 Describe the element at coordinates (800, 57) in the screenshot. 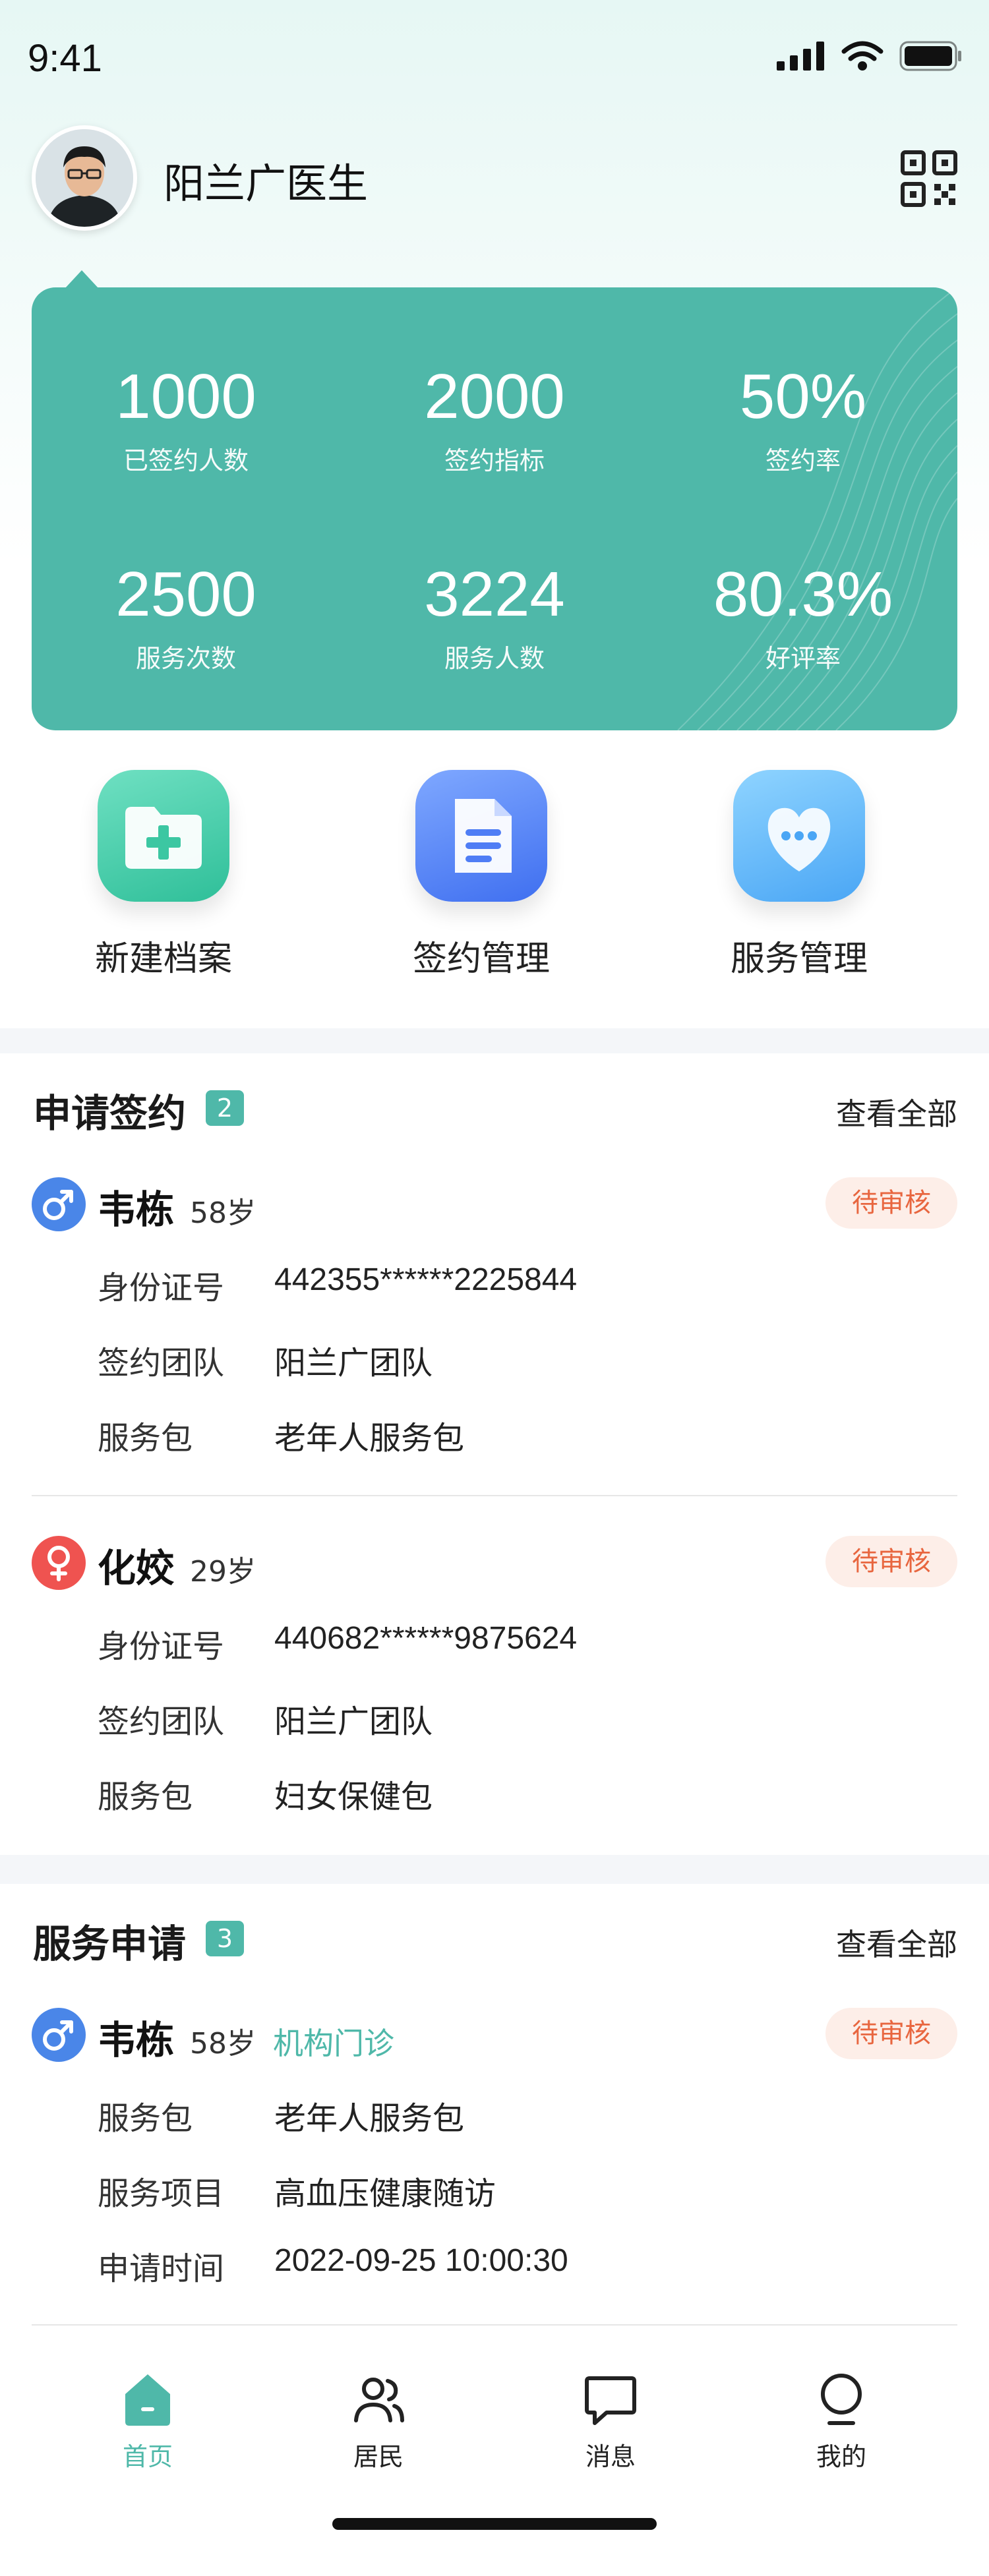

I see `signal-icon` at that location.